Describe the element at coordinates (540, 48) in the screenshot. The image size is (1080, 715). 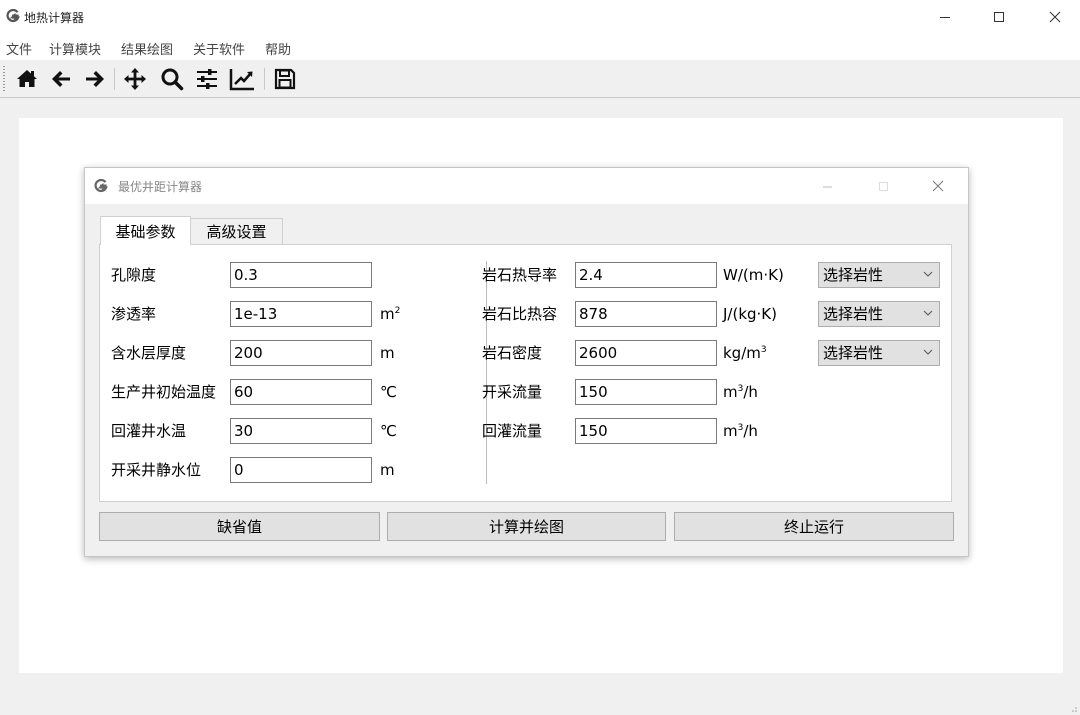
I see `menu-bar: 文件 计算模块 结果绘图 关于软件 帮助` at that location.